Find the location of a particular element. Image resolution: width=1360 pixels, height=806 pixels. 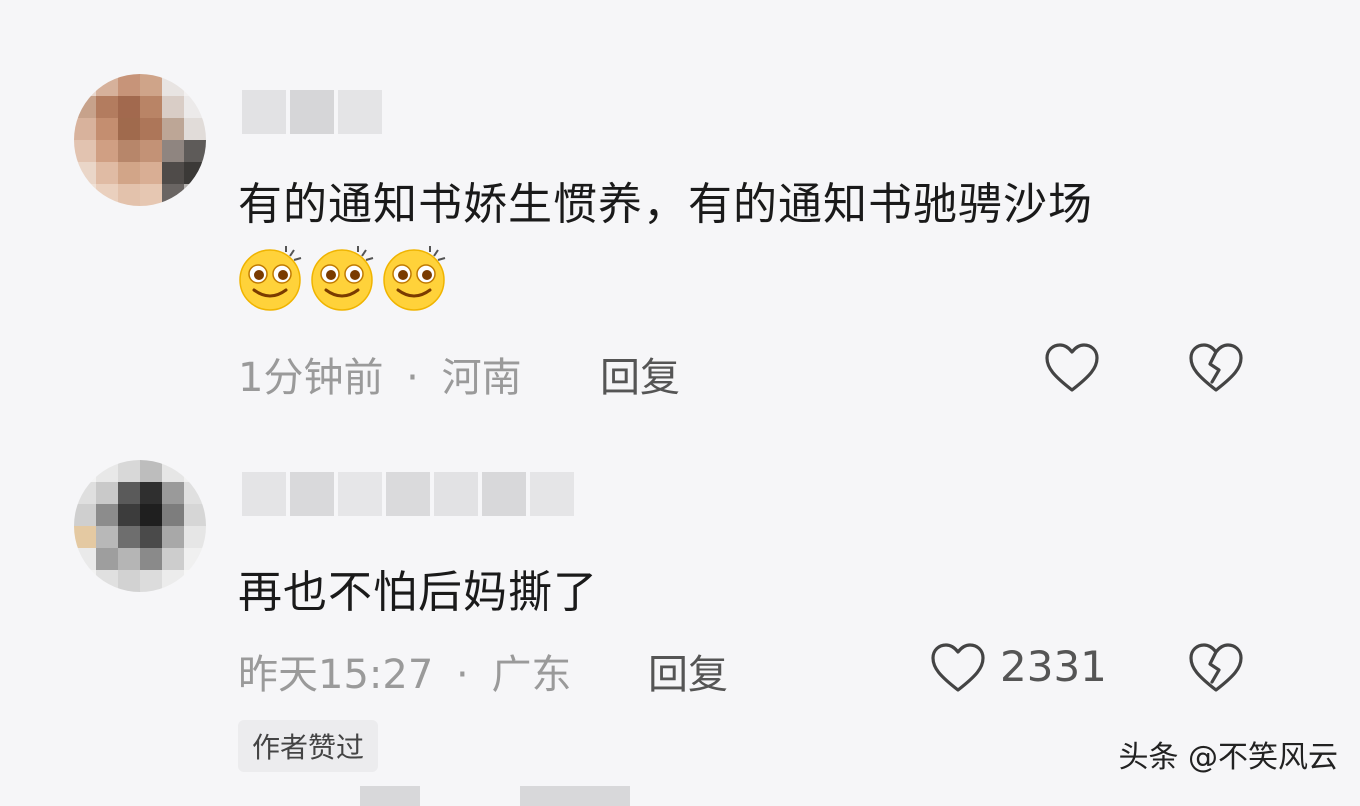

comment-location: 广东 is located at coordinates (531, 675).